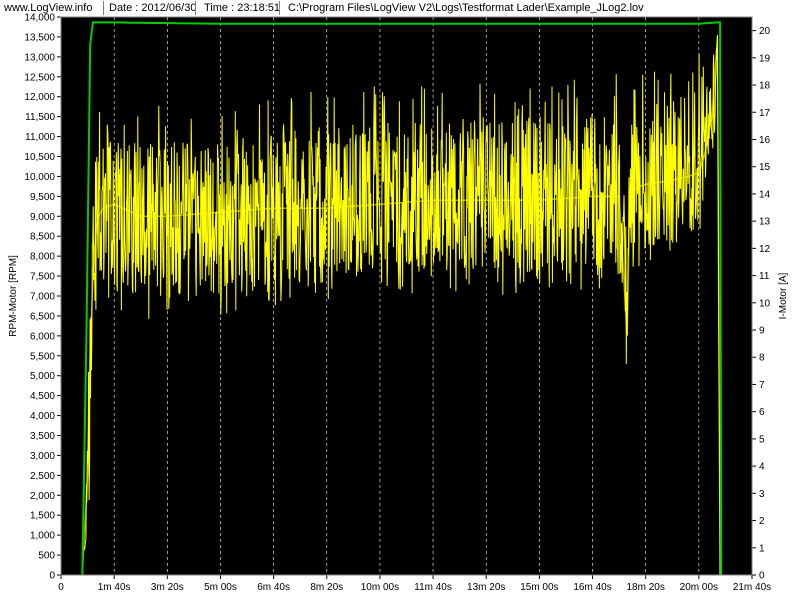 Image resolution: width=800 pixels, height=597 pixels. Describe the element at coordinates (765, 167) in the screenshot. I see `y-right-tick-label: 15` at that location.